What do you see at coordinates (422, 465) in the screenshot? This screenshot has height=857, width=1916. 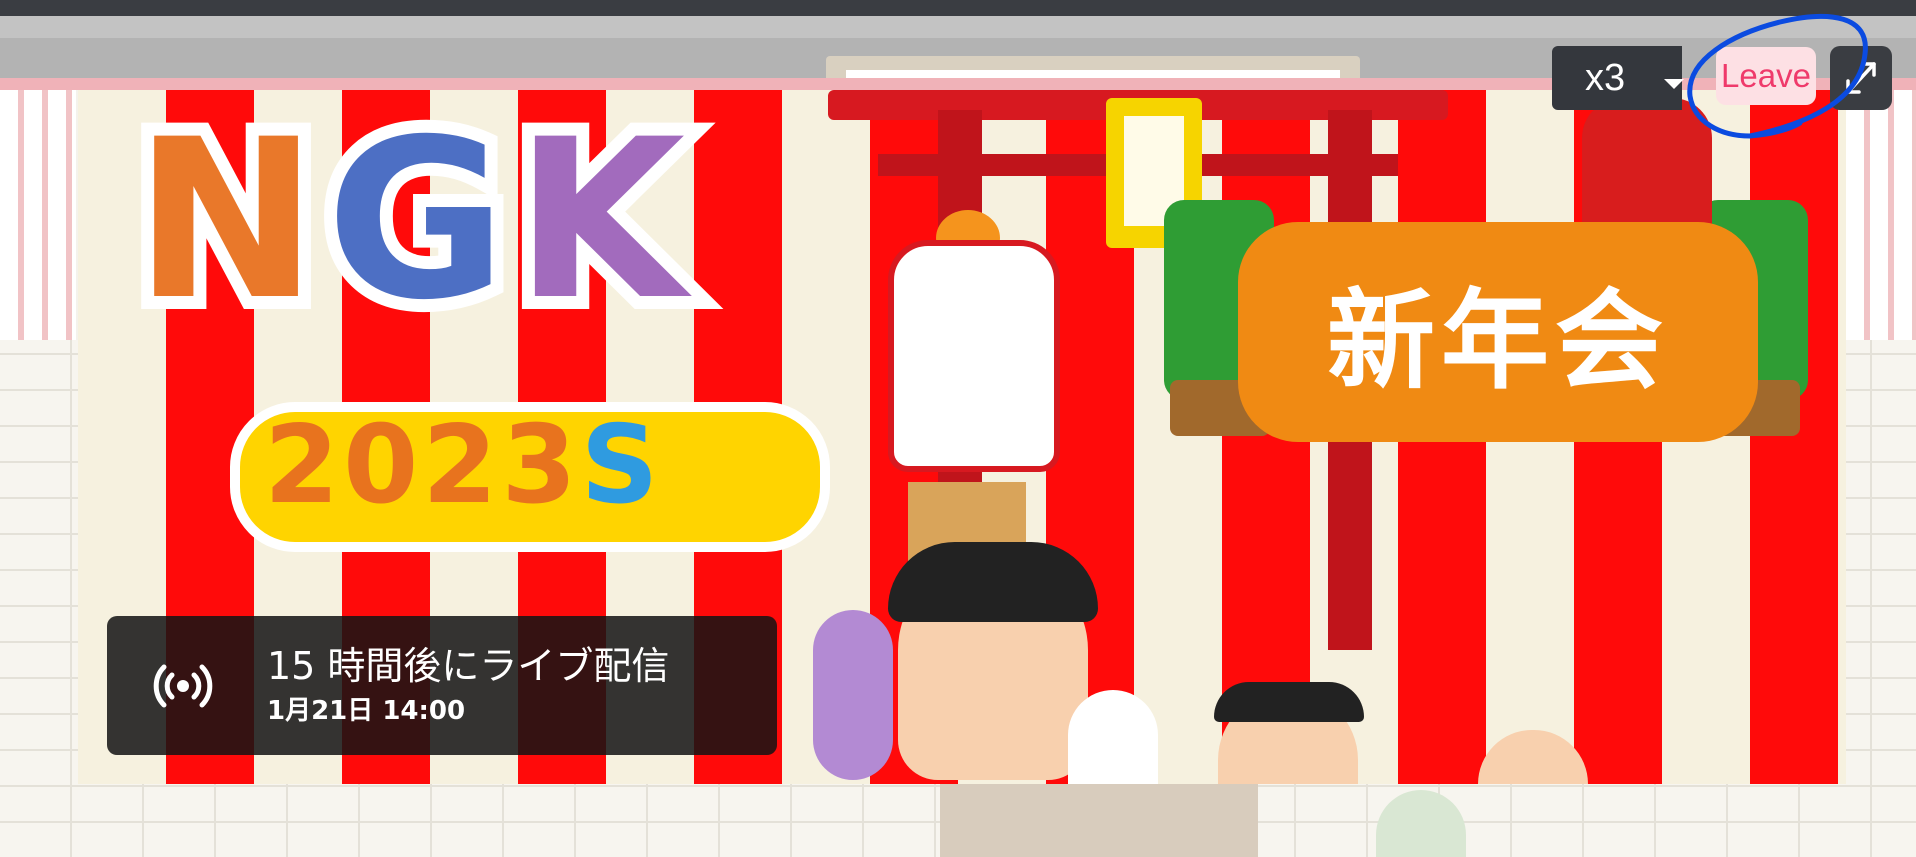 I see `logo-year-digits: 2023` at bounding box center [422, 465].